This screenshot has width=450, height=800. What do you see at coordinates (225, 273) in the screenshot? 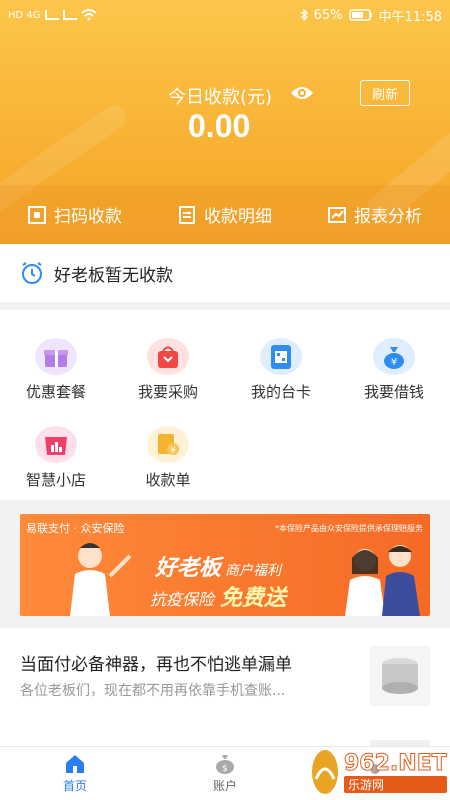
I see `notice-bar: 好老板暂无收款` at bounding box center [225, 273].